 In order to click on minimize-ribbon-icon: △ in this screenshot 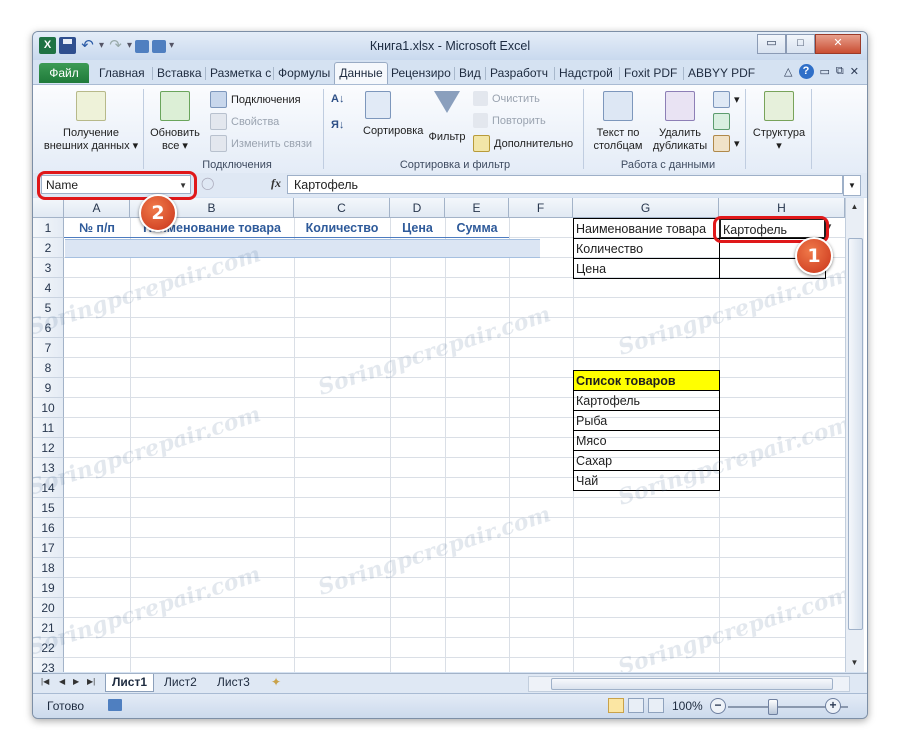, I will do `click(788, 71)`.